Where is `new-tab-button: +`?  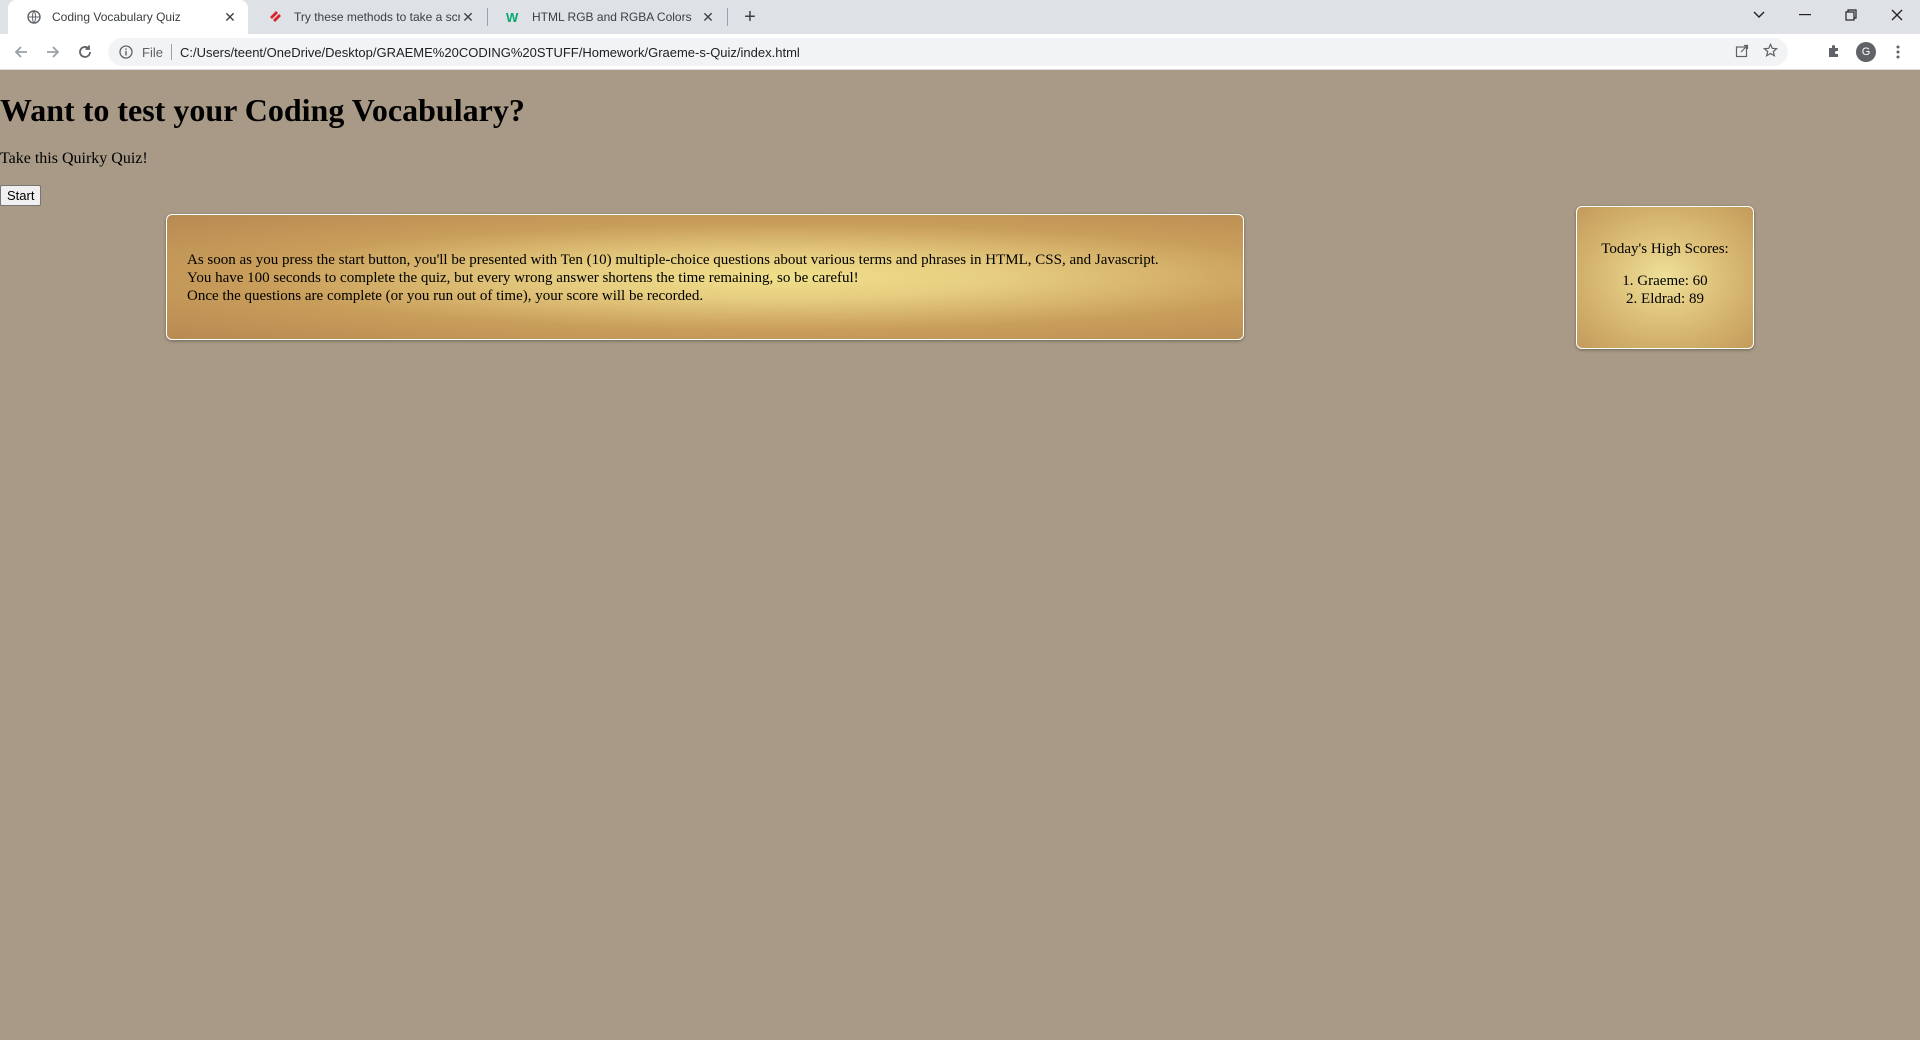 new-tab-button: + is located at coordinates (750, 17).